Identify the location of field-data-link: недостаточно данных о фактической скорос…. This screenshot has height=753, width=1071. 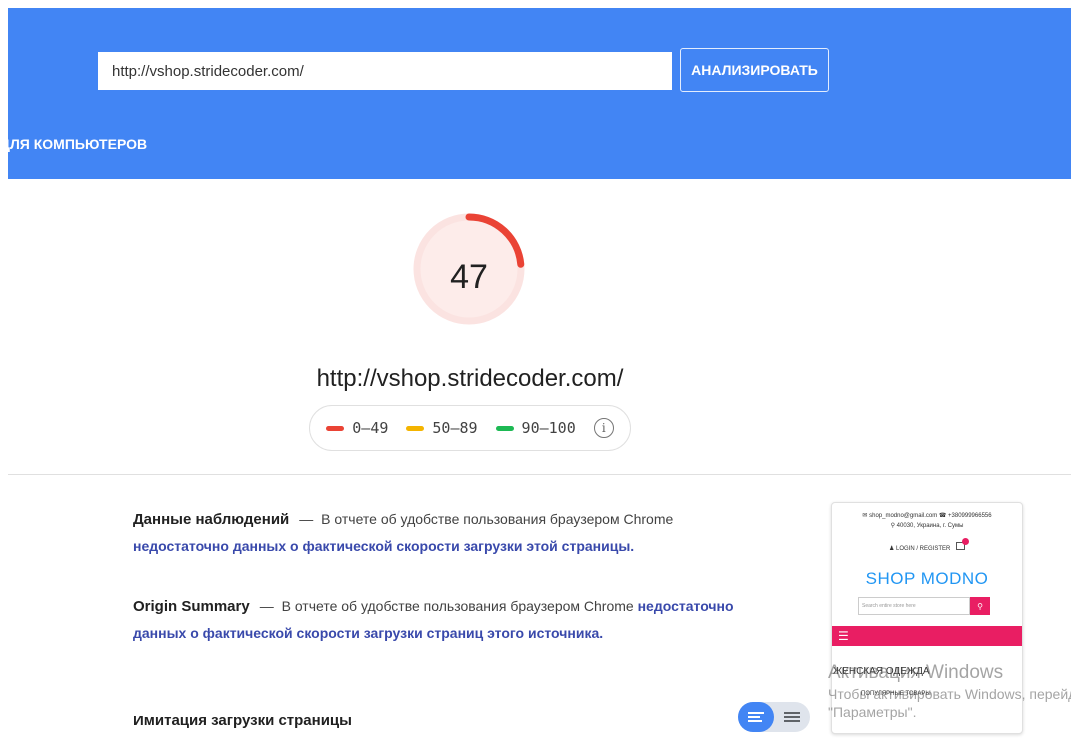
(383, 546).